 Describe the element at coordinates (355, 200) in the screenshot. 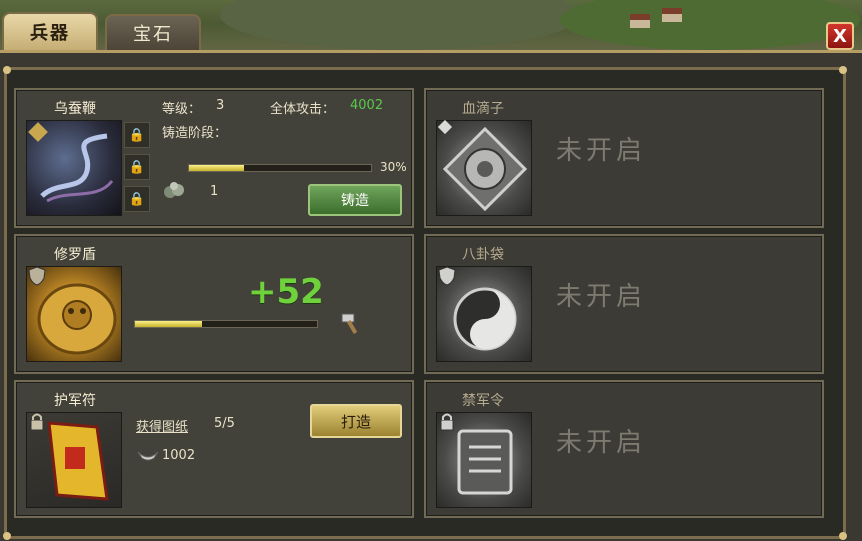

I see `forge-button: 铸造` at that location.